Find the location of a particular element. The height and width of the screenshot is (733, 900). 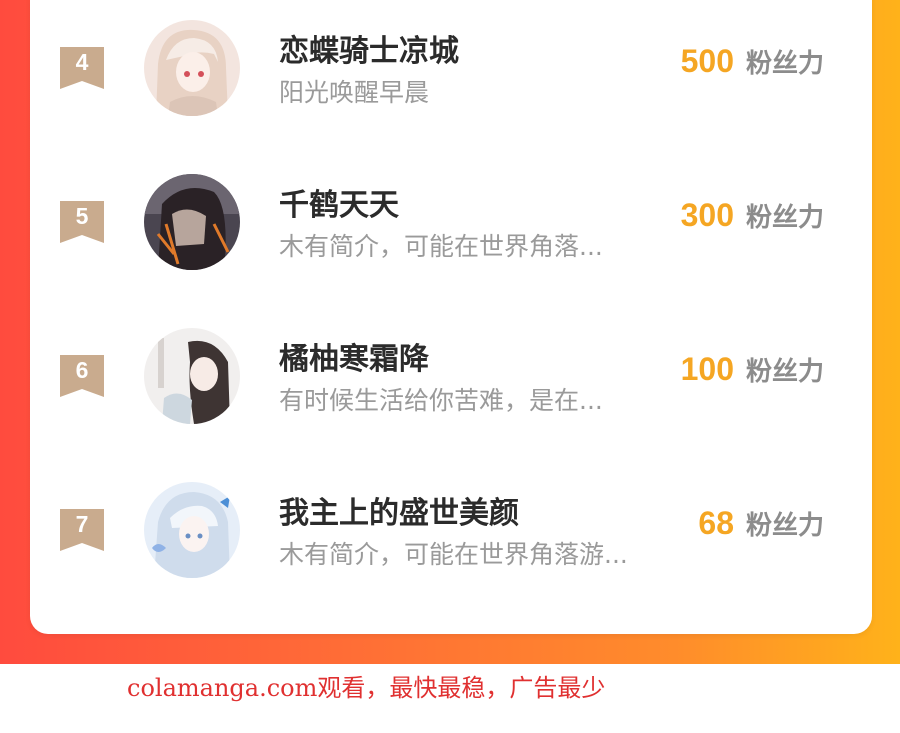

rank-badge: 5 is located at coordinates (82, 222).